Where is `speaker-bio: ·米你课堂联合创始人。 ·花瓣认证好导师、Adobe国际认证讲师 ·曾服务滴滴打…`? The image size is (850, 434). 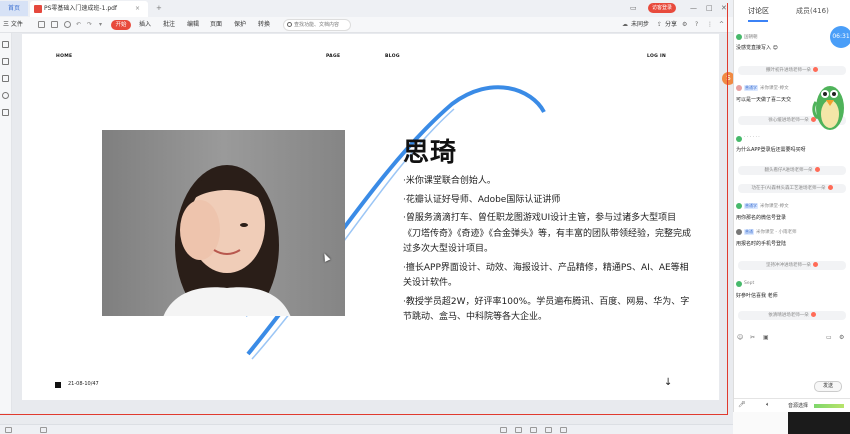
speaker-bio: ·米你课堂联合创始人。 ·花瓣认证好导师、Adobe国际认证讲师 ·曾服务滴滴打… is located at coordinates (548, 251).